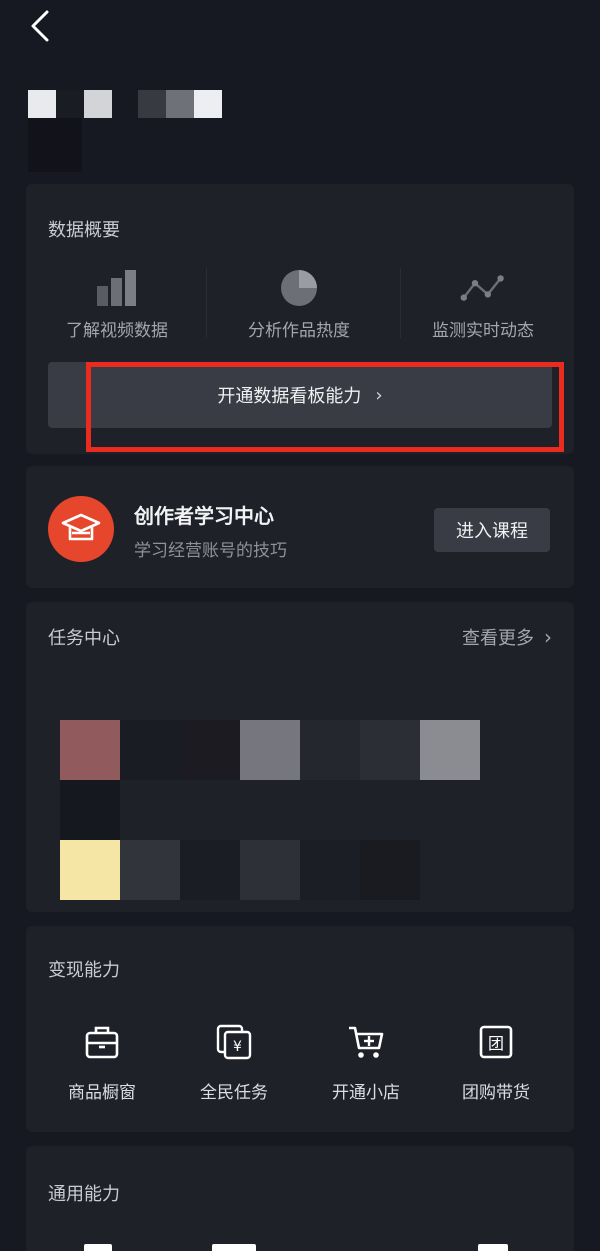 The width and height of the screenshot is (600, 1251). Describe the element at coordinates (483, 331) in the screenshot. I see `stat-label: 监测实时动态` at that location.